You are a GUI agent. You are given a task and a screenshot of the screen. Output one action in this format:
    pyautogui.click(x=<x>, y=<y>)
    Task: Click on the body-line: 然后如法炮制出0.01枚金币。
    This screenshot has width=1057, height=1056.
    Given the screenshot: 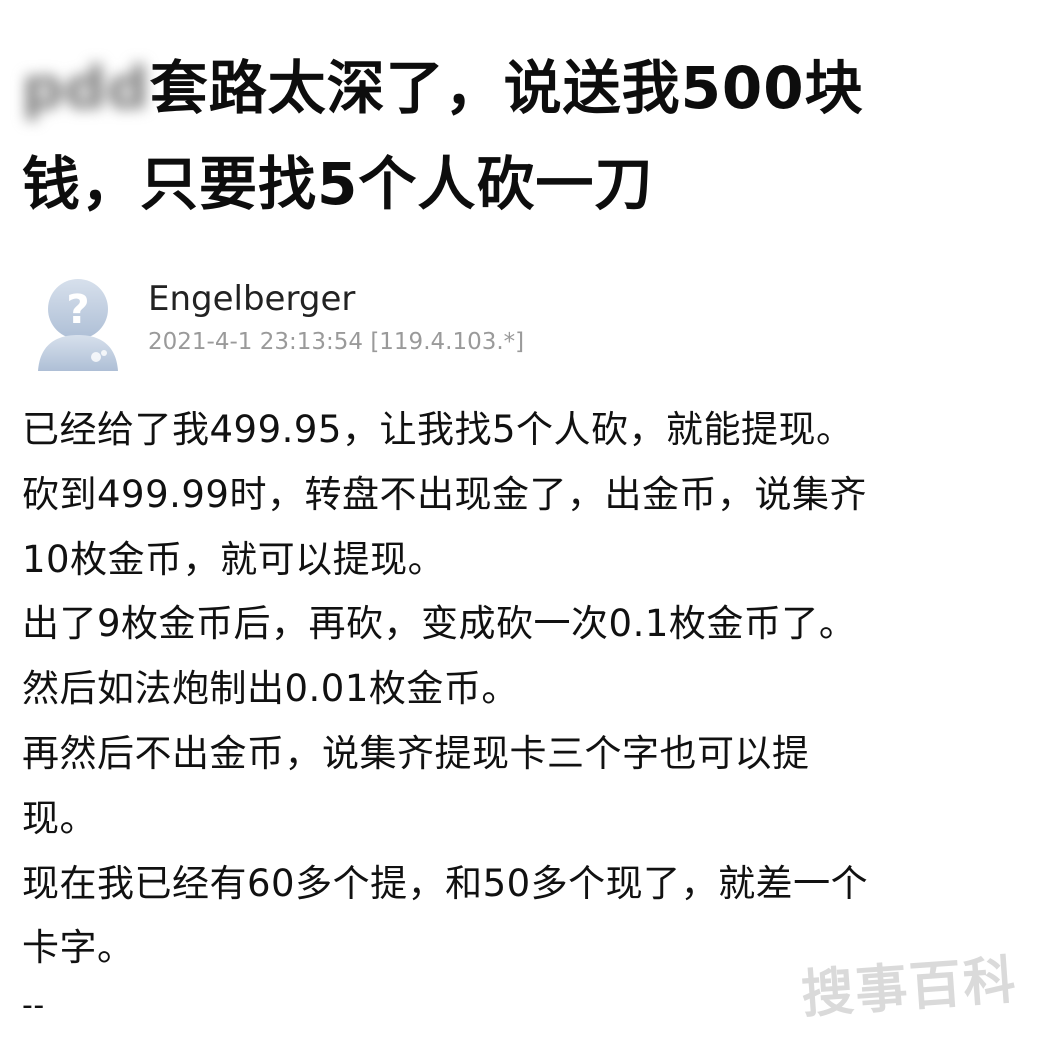 What is the action you would take?
    pyautogui.click(x=270, y=689)
    